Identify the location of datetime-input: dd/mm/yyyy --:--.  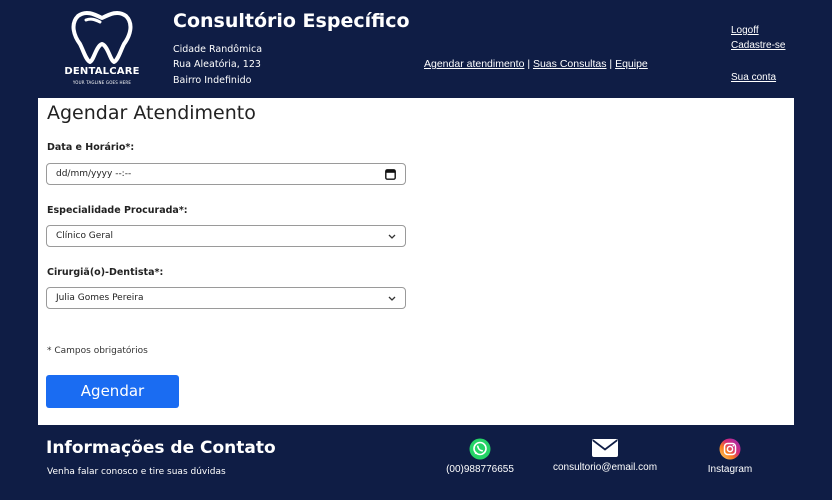
(226, 174).